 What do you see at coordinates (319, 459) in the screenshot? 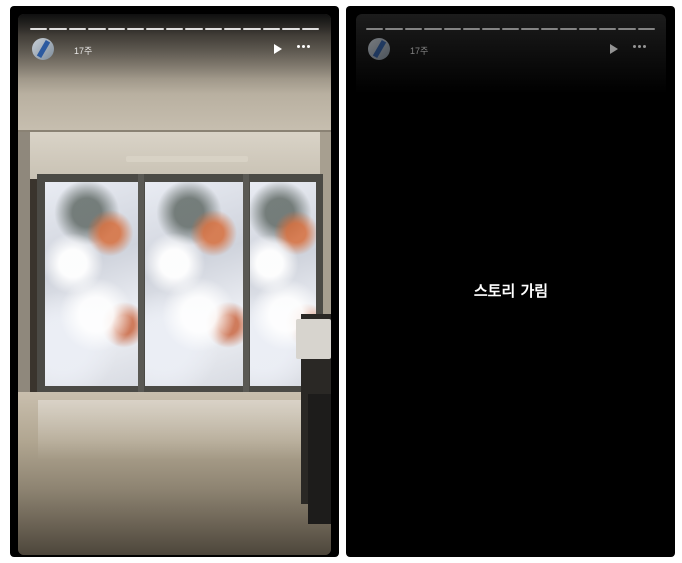
I see `trash-bin` at bounding box center [319, 459].